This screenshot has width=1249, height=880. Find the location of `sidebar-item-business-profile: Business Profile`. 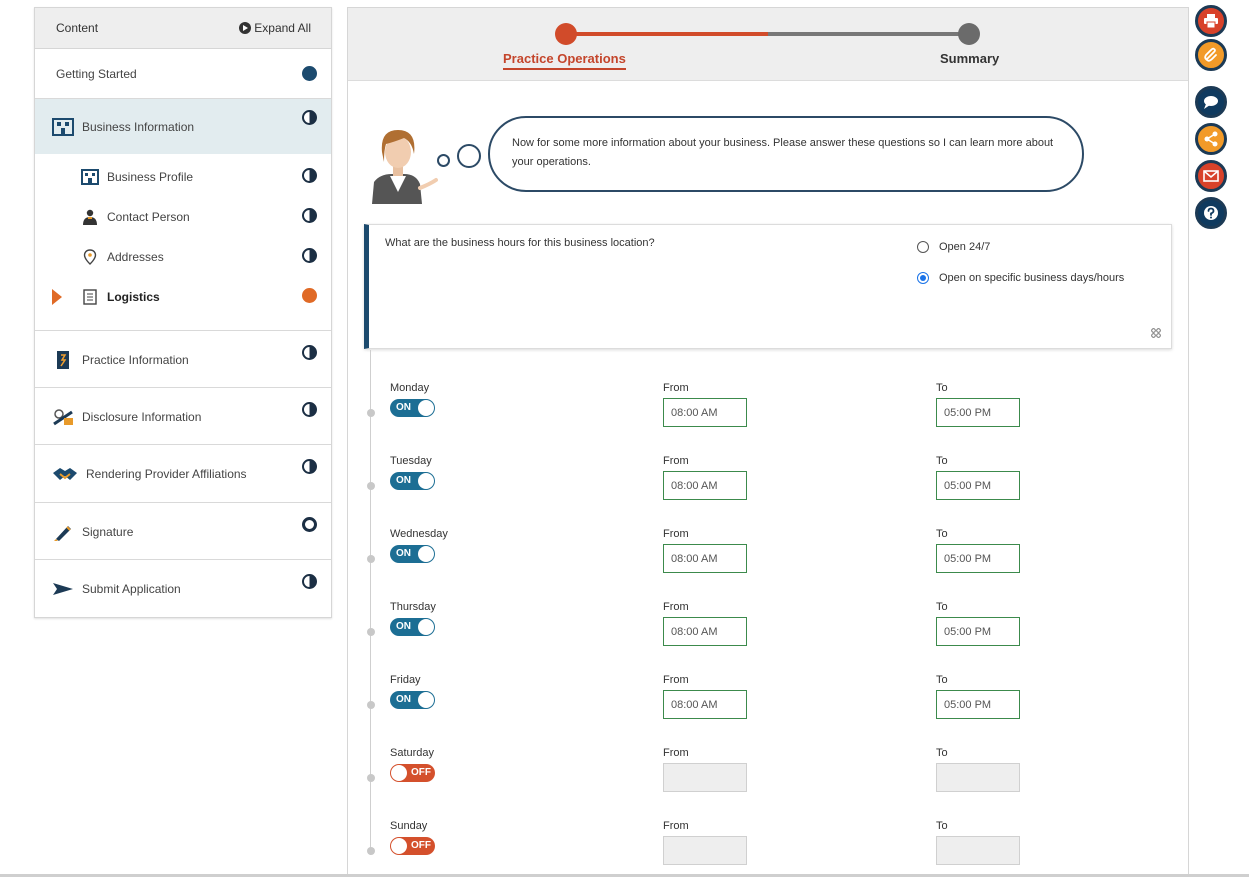

sidebar-item-business-profile: Business Profile is located at coordinates (183, 177).